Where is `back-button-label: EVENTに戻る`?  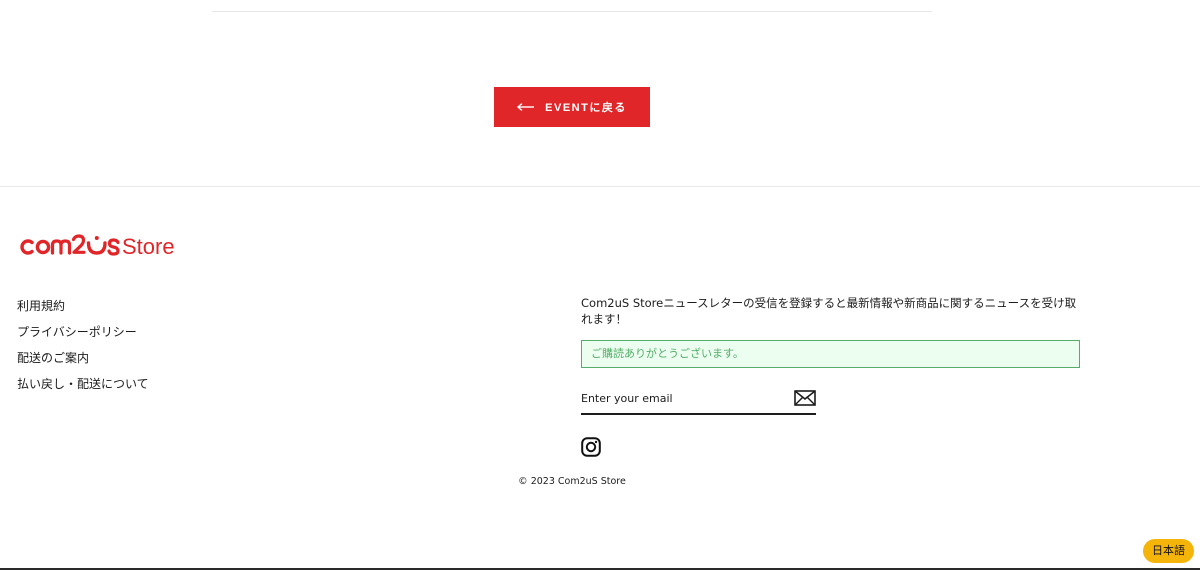
back-button-label: EVENTに戻る is located at coordinates (586, 108).